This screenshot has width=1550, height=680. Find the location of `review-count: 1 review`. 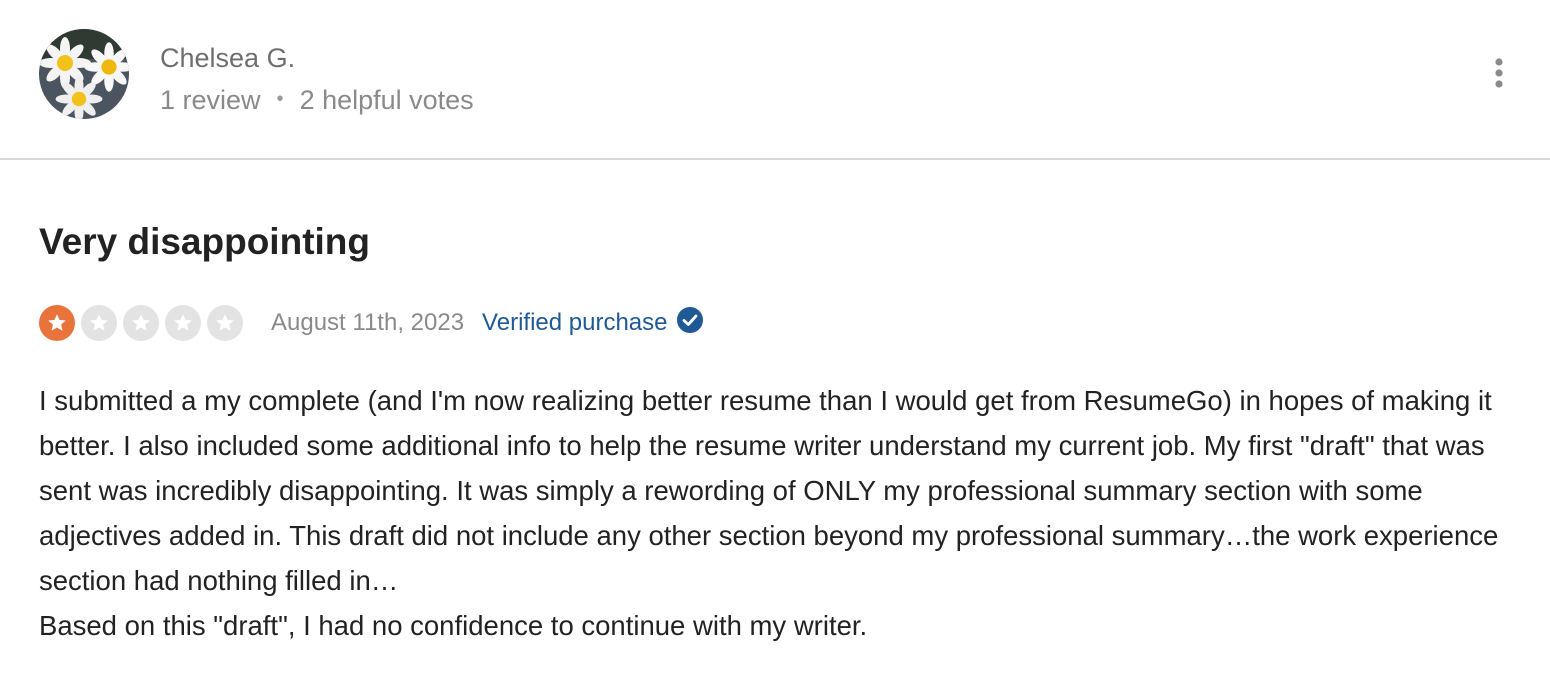

review-count: 1 review is located at coordinates (210, 100).